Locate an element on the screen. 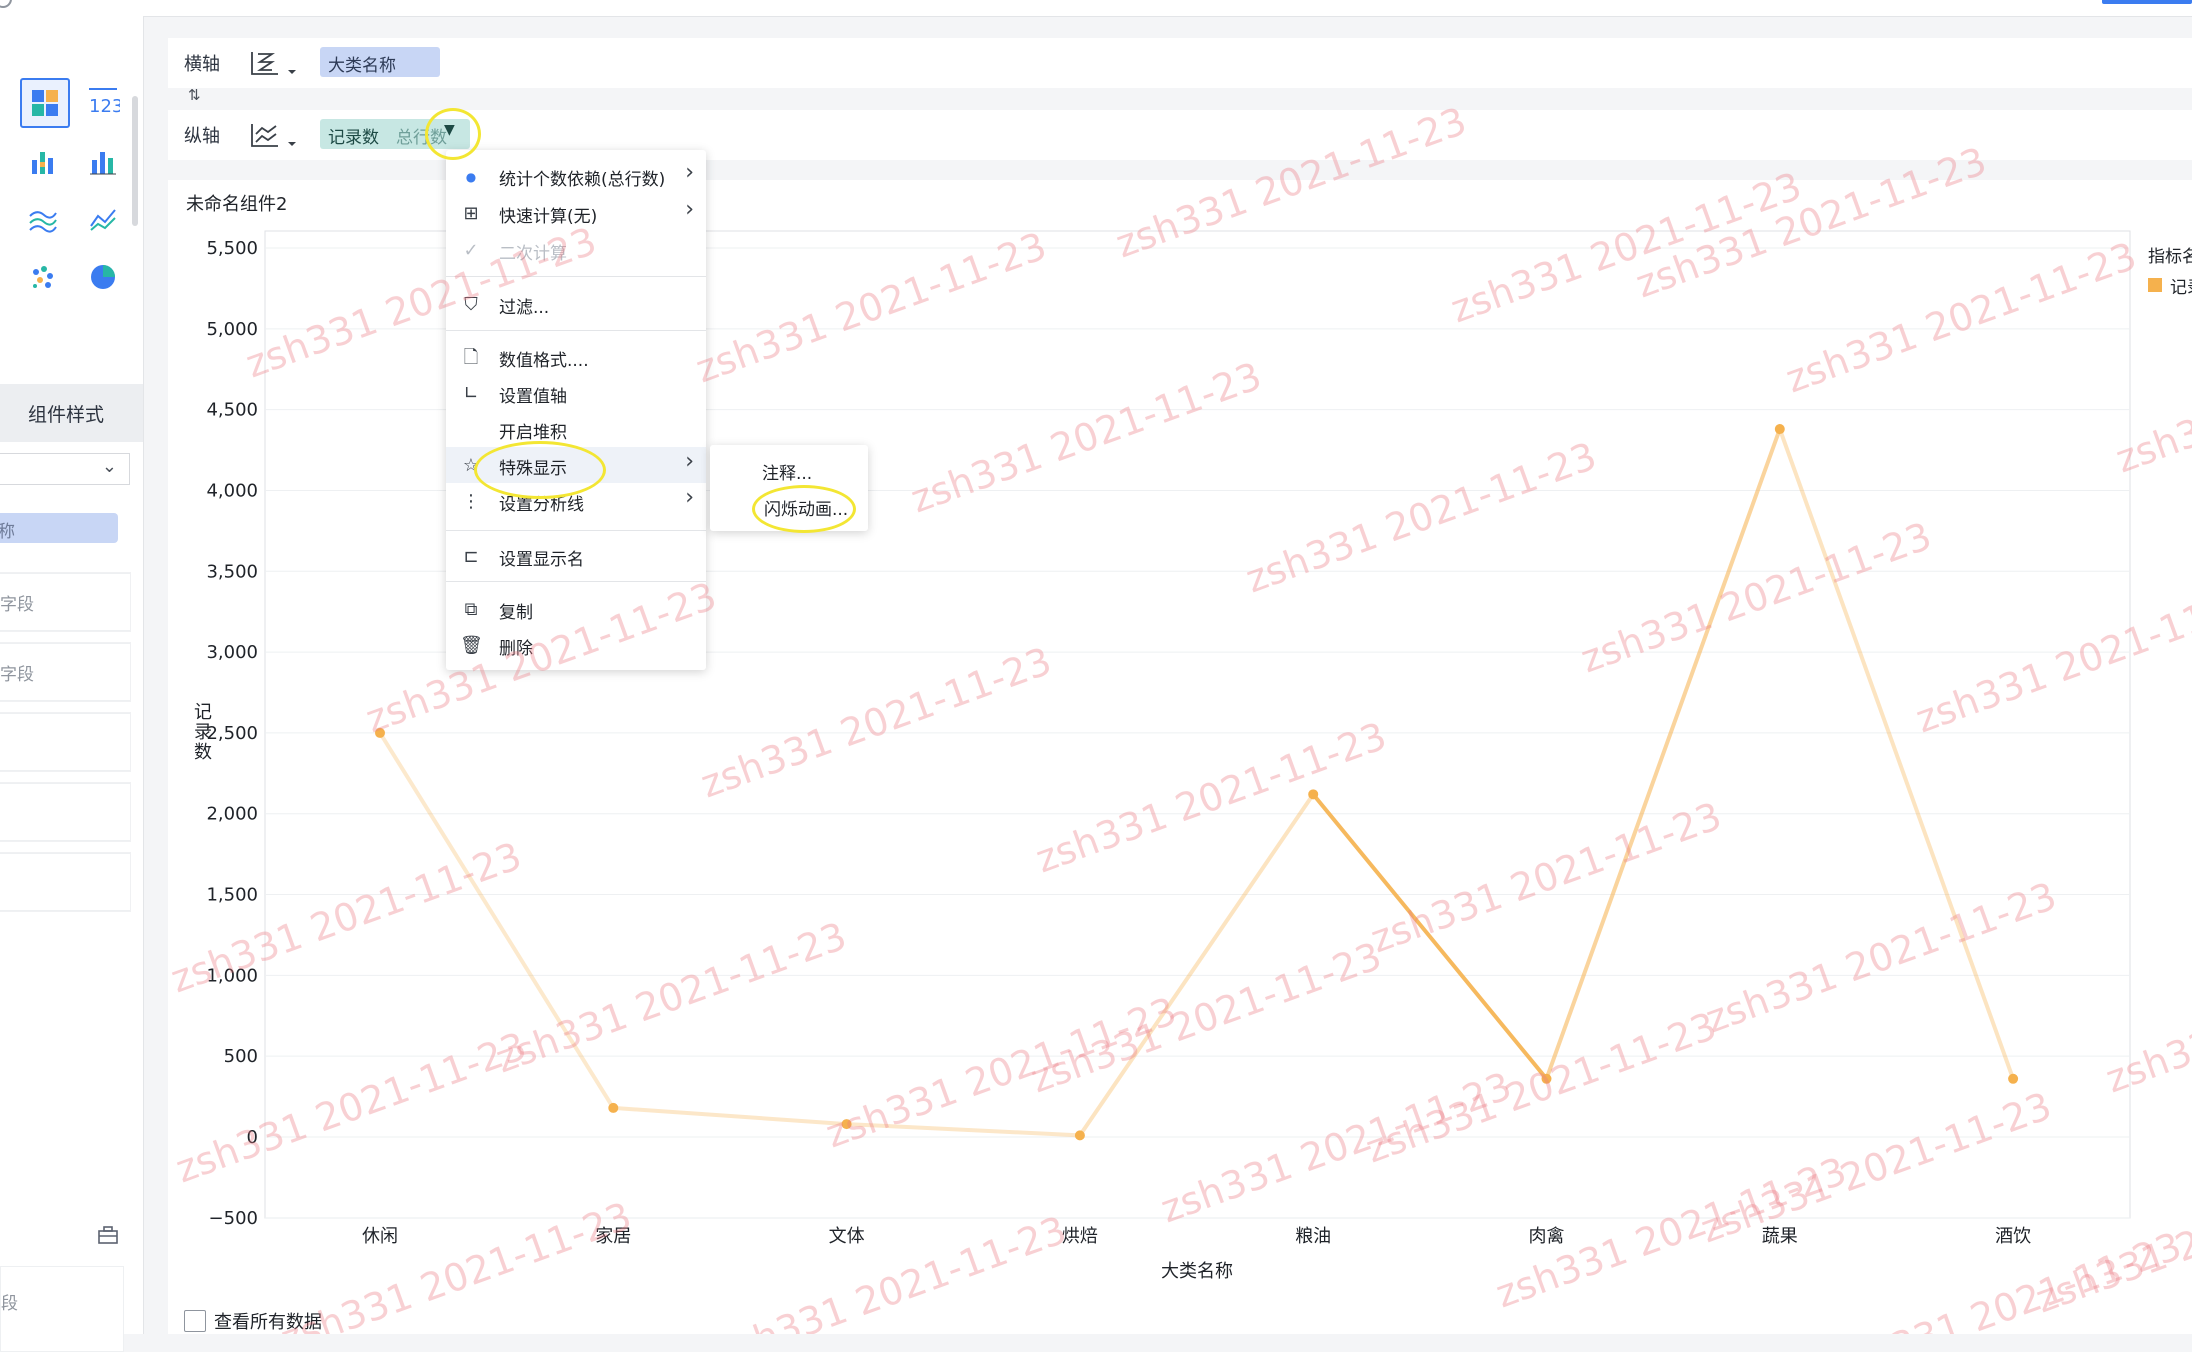 This screenshot has height=1352, width=2192. menu-item-label: 设置分析线 is located at coordinates (541, 505).